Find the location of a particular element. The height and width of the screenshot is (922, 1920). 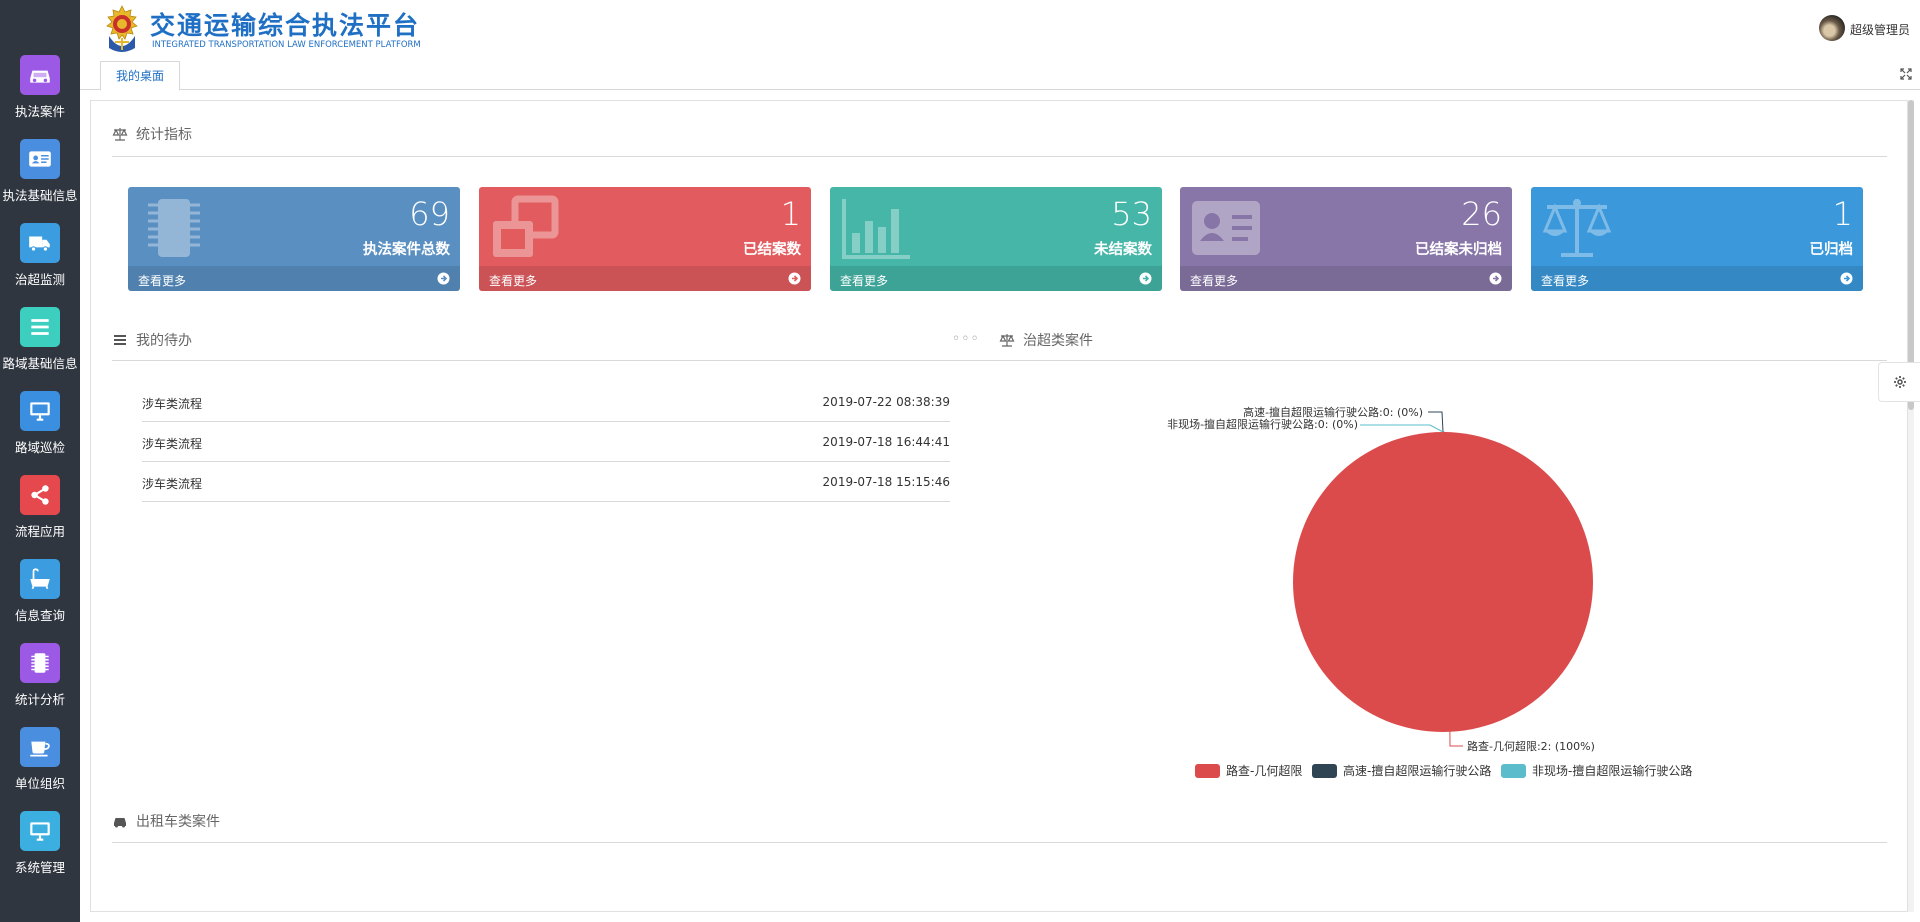

todo-time: 2019-07-22 08:38:39 is located at coordinates (886, 402).